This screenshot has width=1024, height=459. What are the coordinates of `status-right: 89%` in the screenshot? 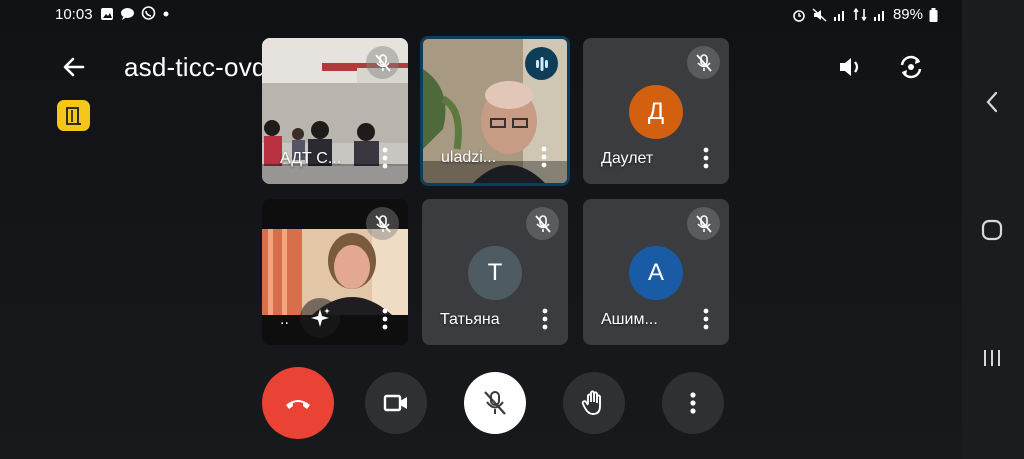 It's located at (865, 14).